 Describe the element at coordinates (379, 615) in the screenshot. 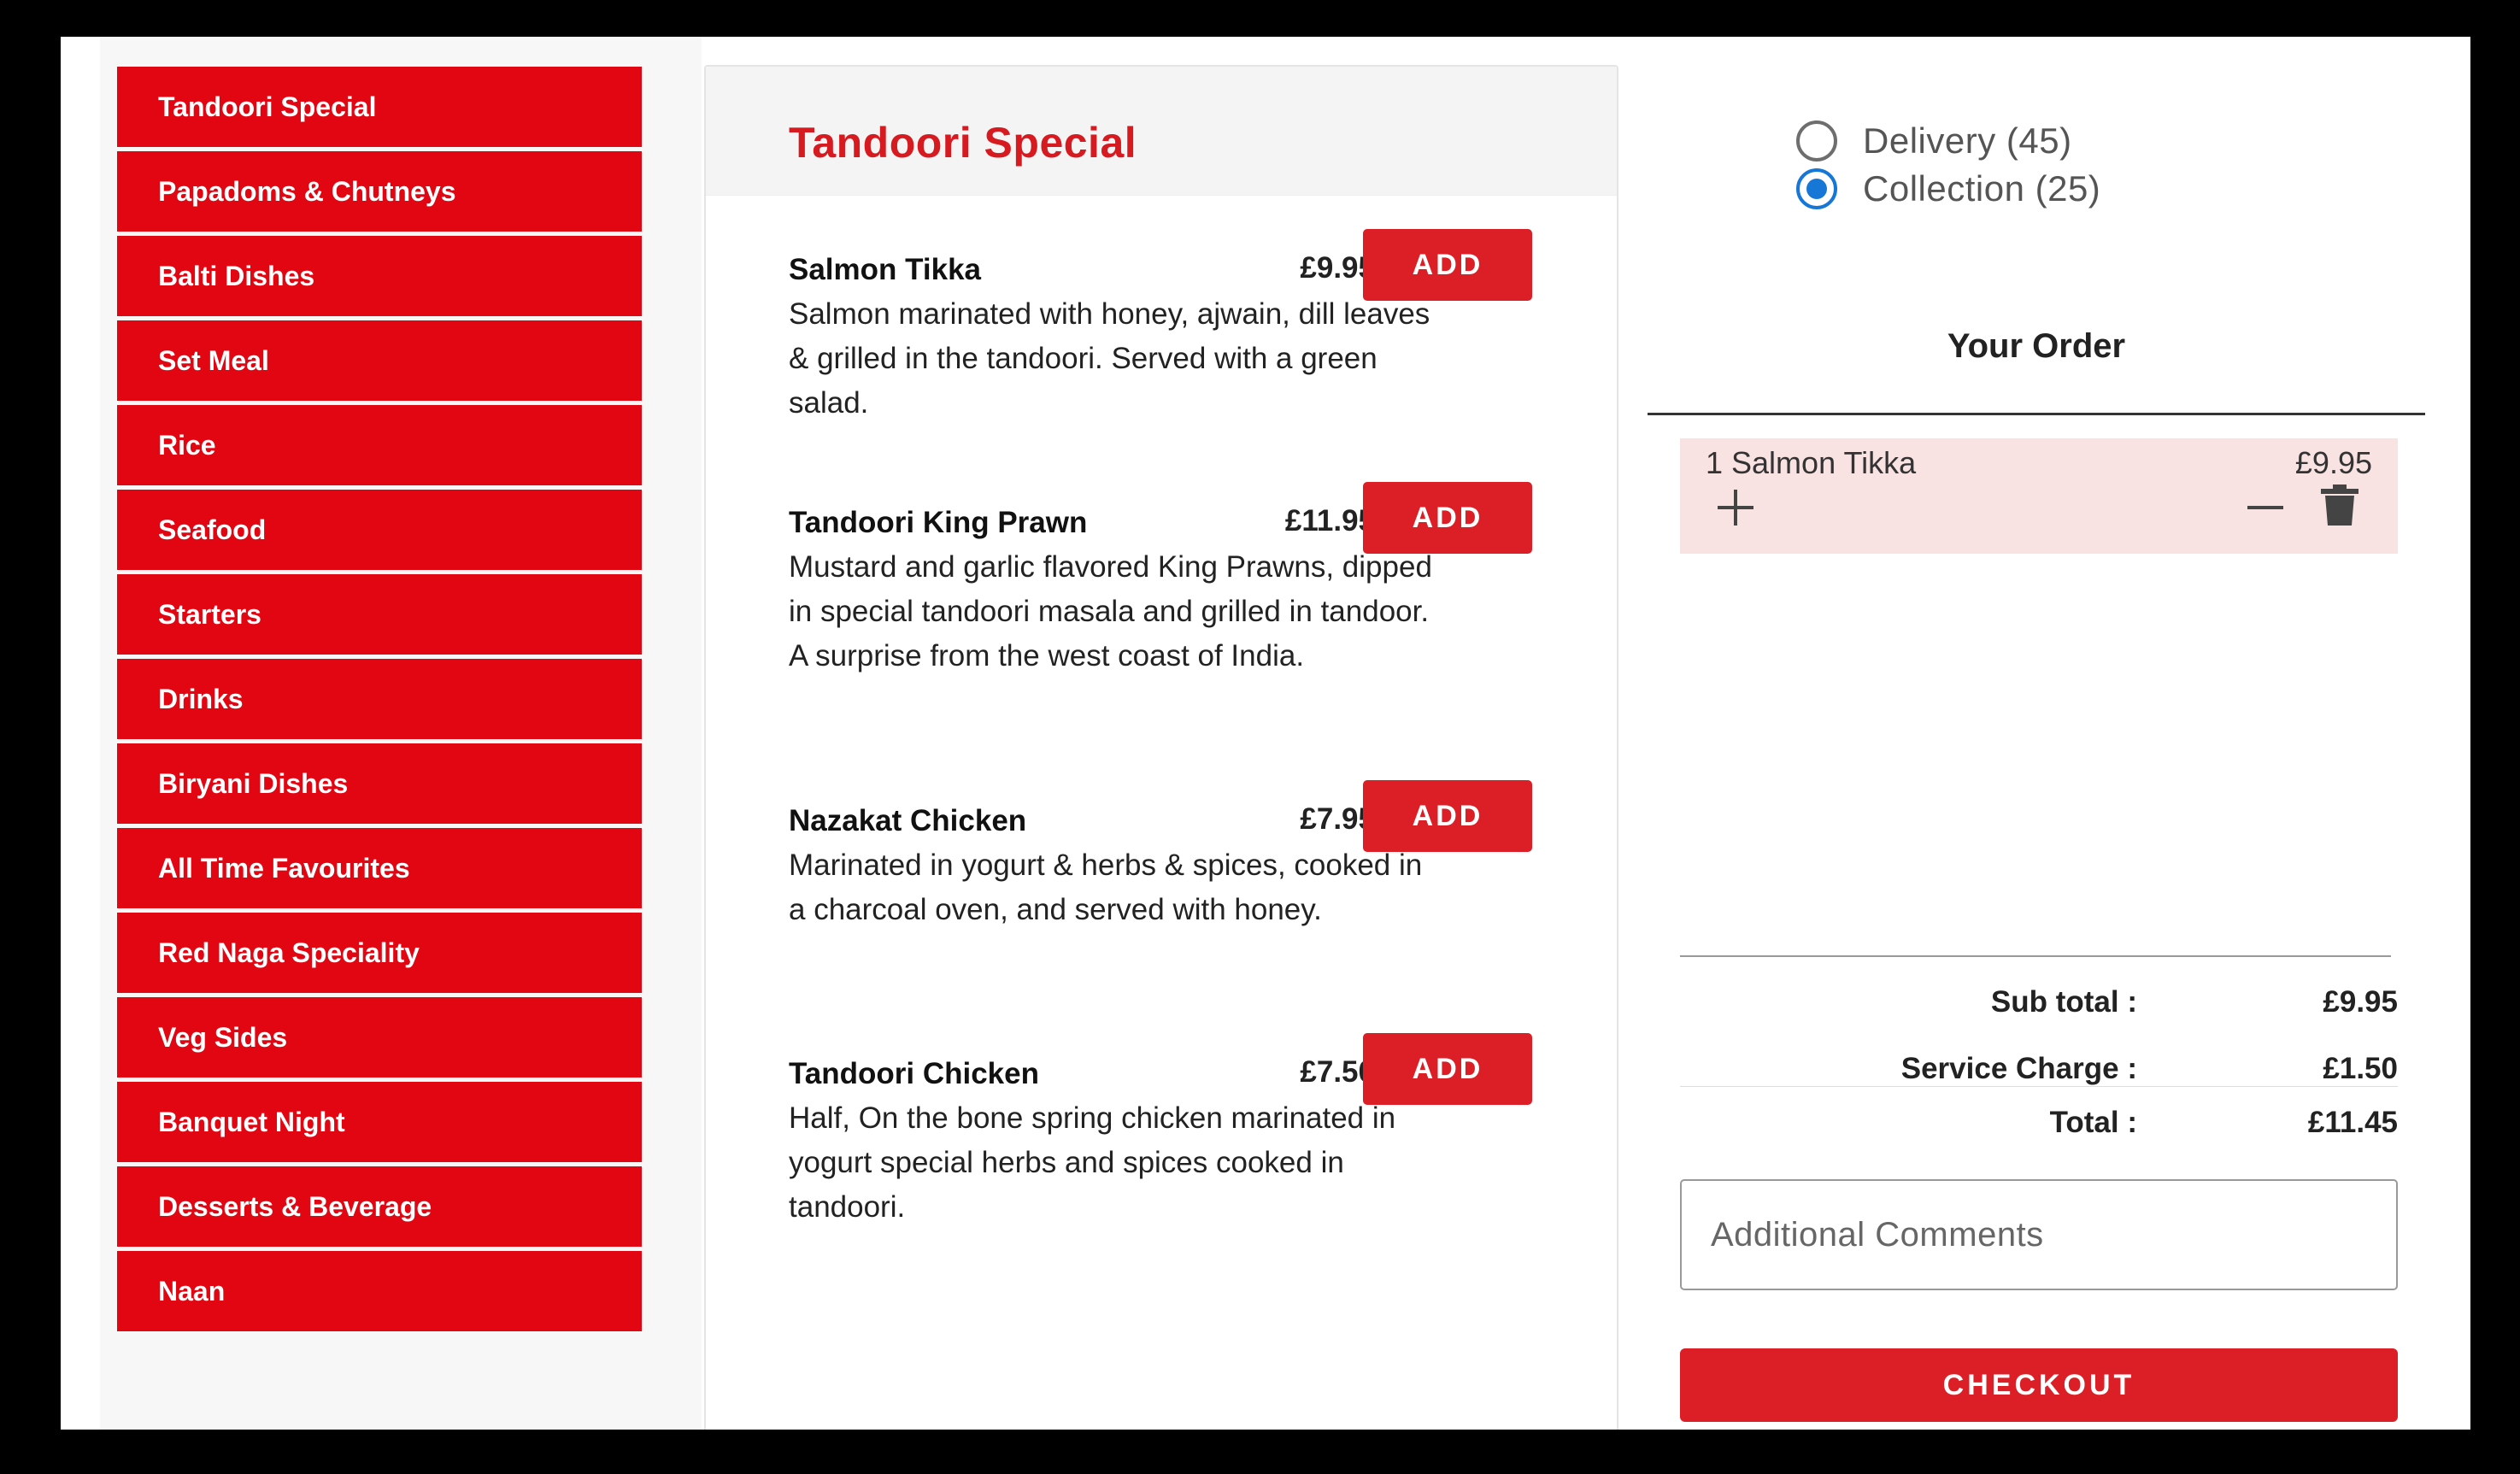

I see `category-starters: Starters` at that location.